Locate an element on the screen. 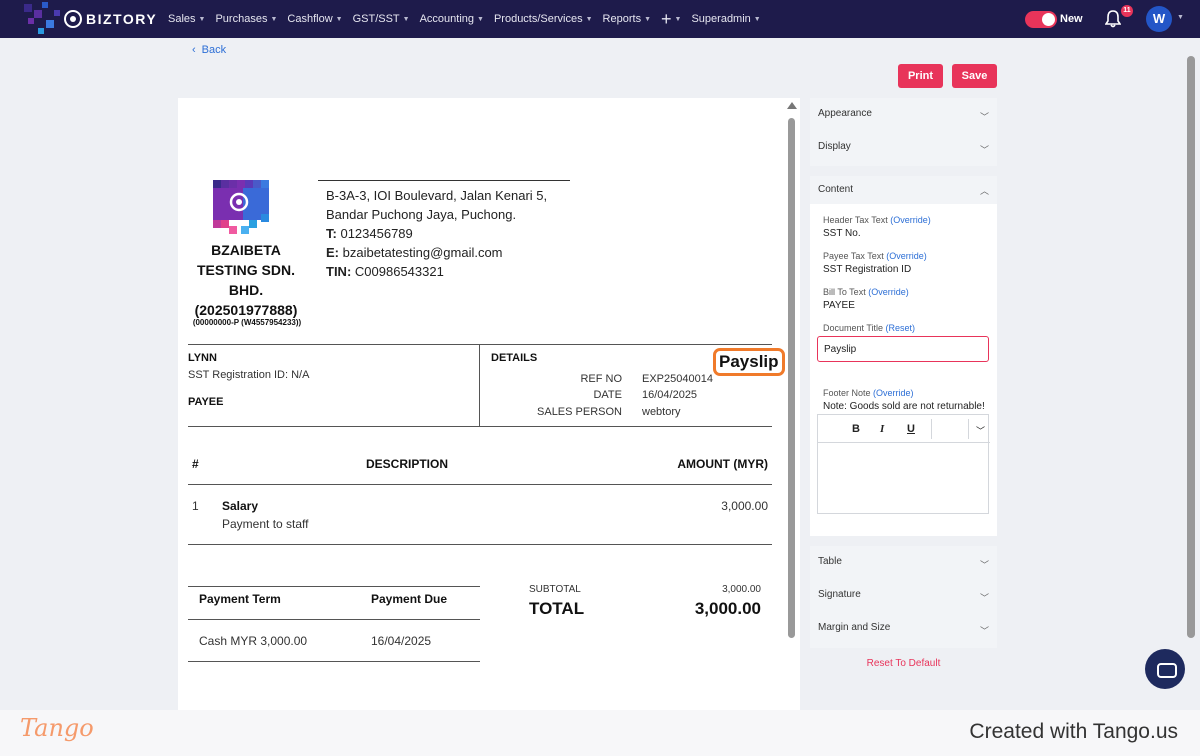 The image size is (1200, 756). section-content-header: Content ︿ is located at coordinates (903, 190).